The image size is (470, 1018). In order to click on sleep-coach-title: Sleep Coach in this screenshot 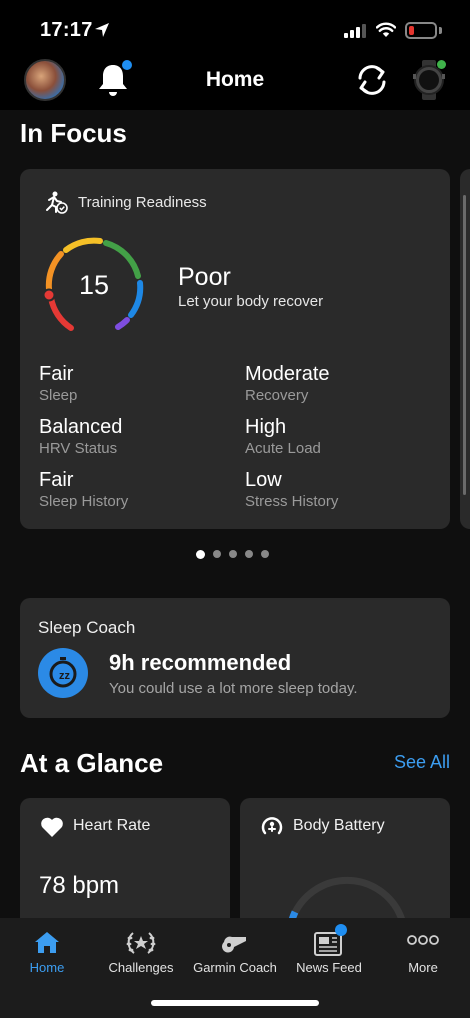, I will do `click(87, 627)`.